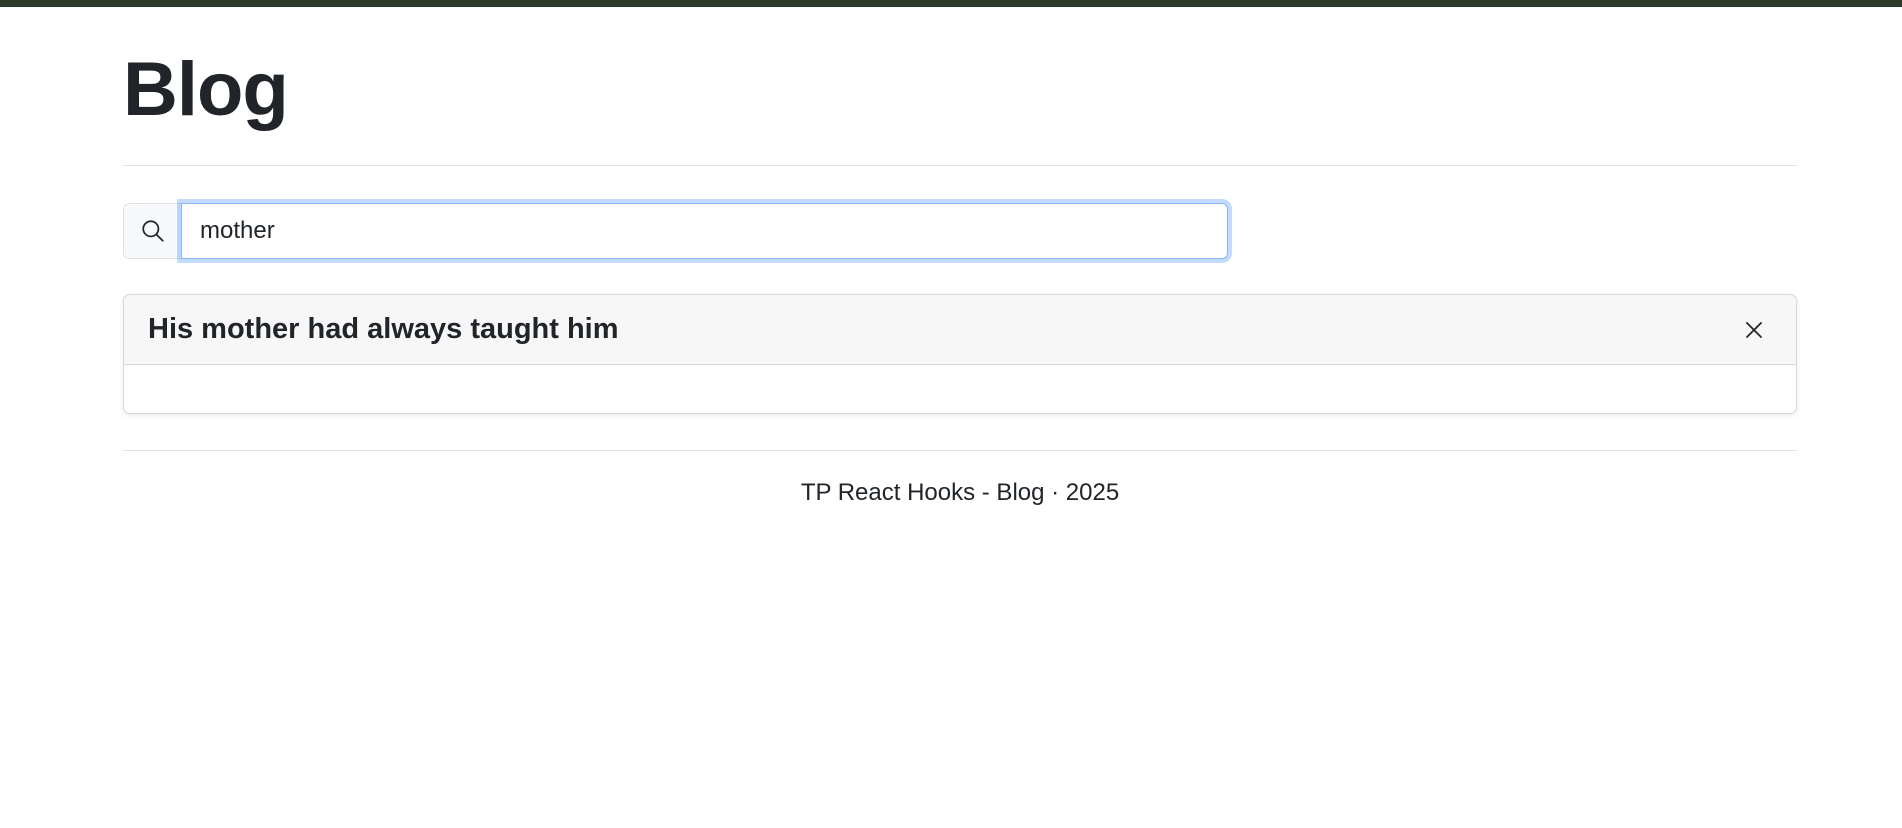 Image resolution: width=1902 pixels, height=828 pixels. Describe the element at coordinates (206, 89) in the screenshot. I see `page-title: Blog` at that location.